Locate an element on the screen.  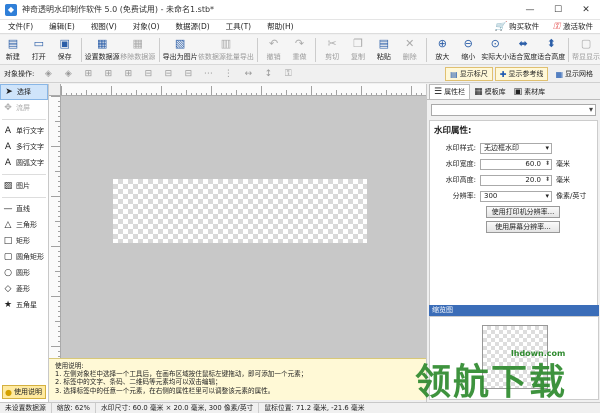
minimize-button: — is located at coordinates (530, 10).